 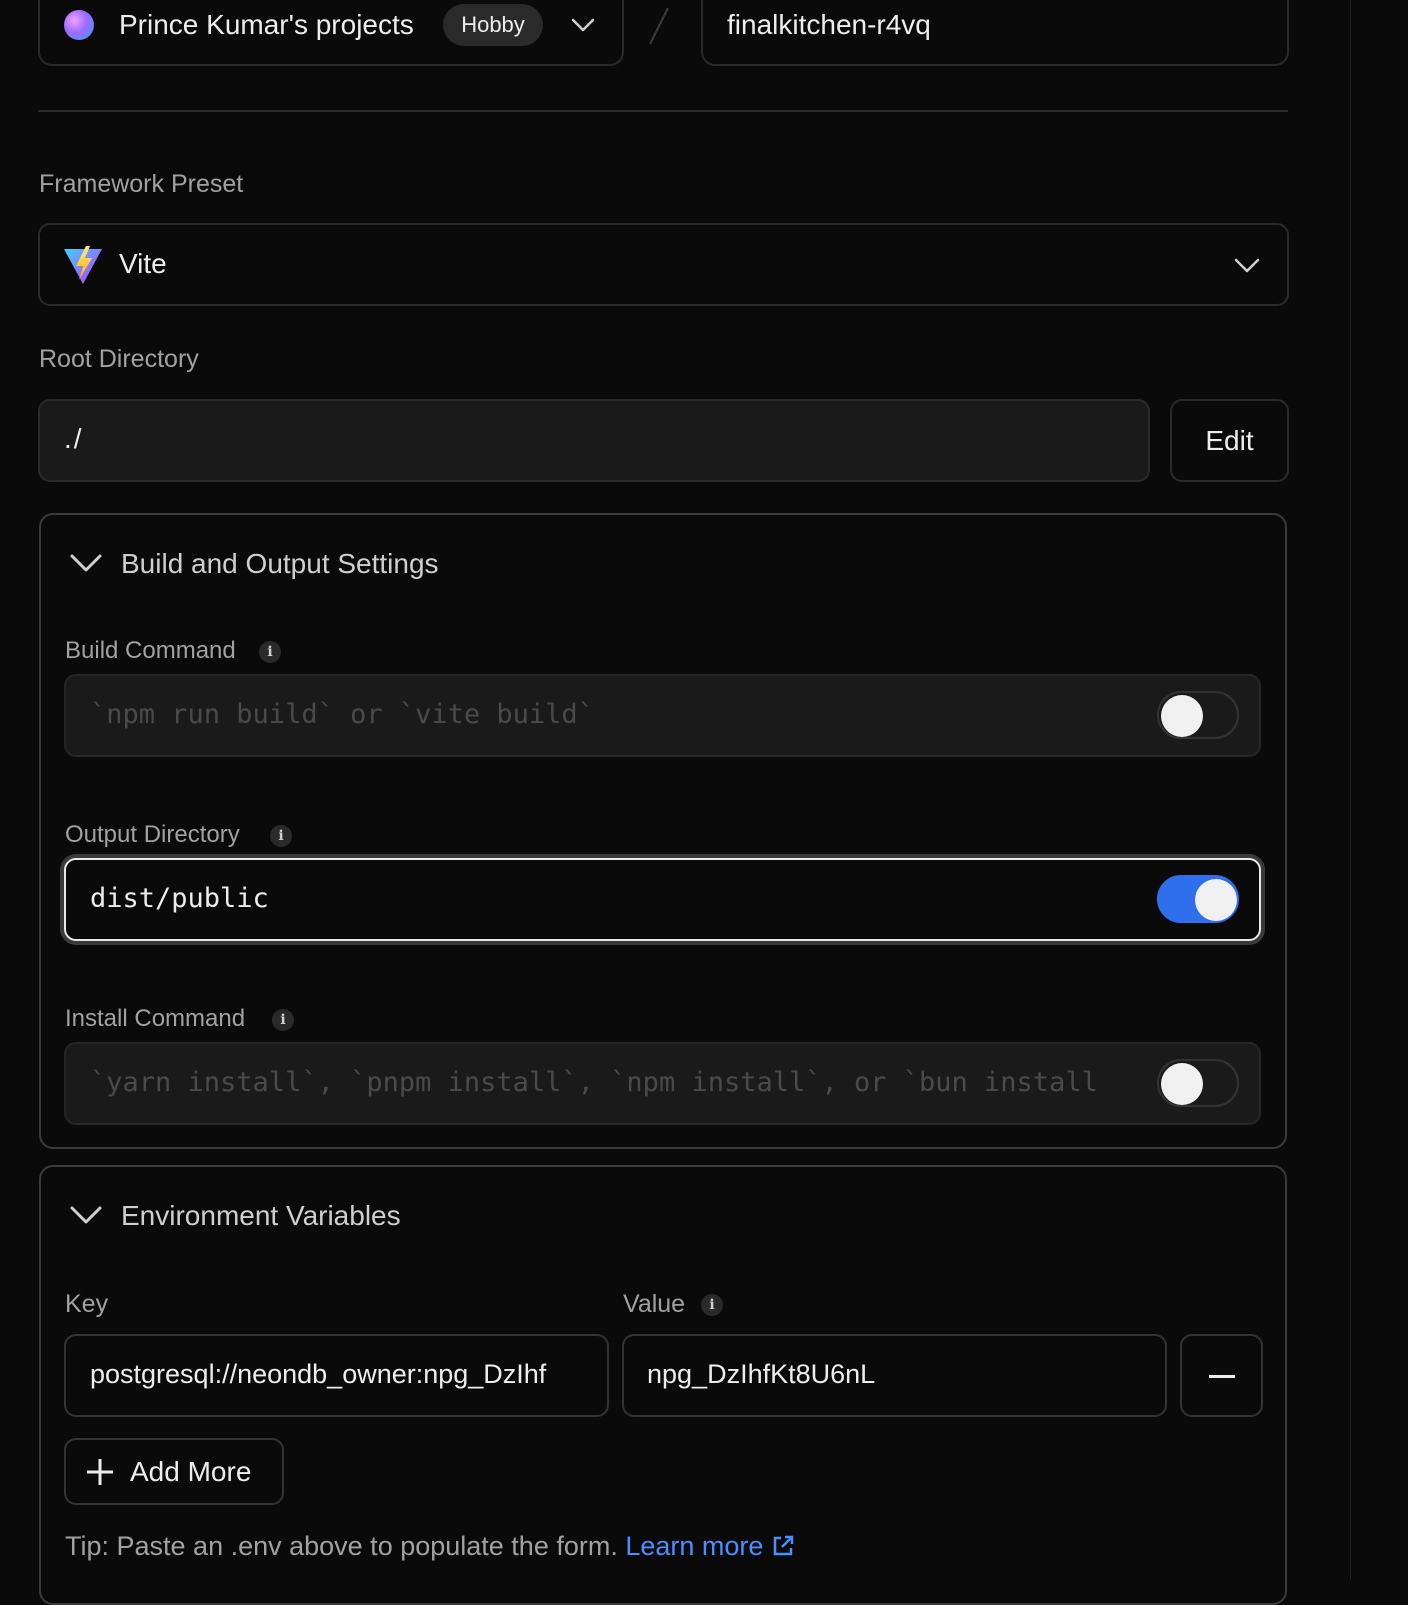 What do you see at coordinates (143, 263) in the screenshot?
I see `framework-preset-value: Vite` at bounding box center [143, 263].